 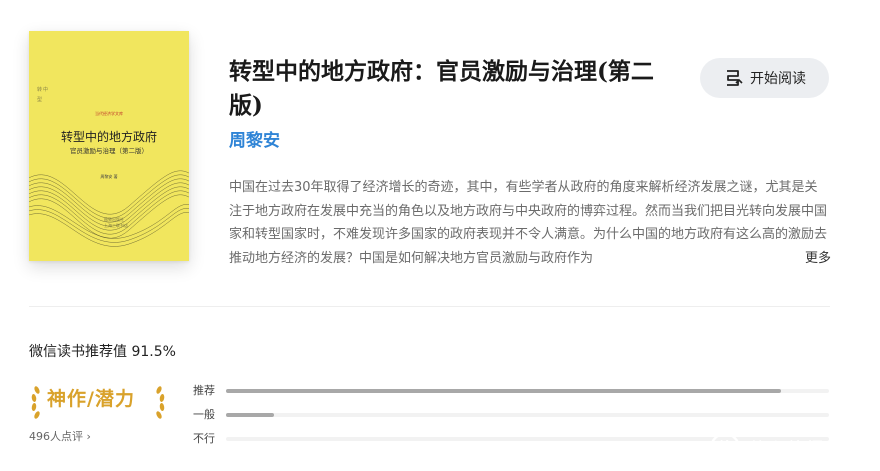 I want to click on watermark-text: 什么值得买, so click(x=796, y=449).